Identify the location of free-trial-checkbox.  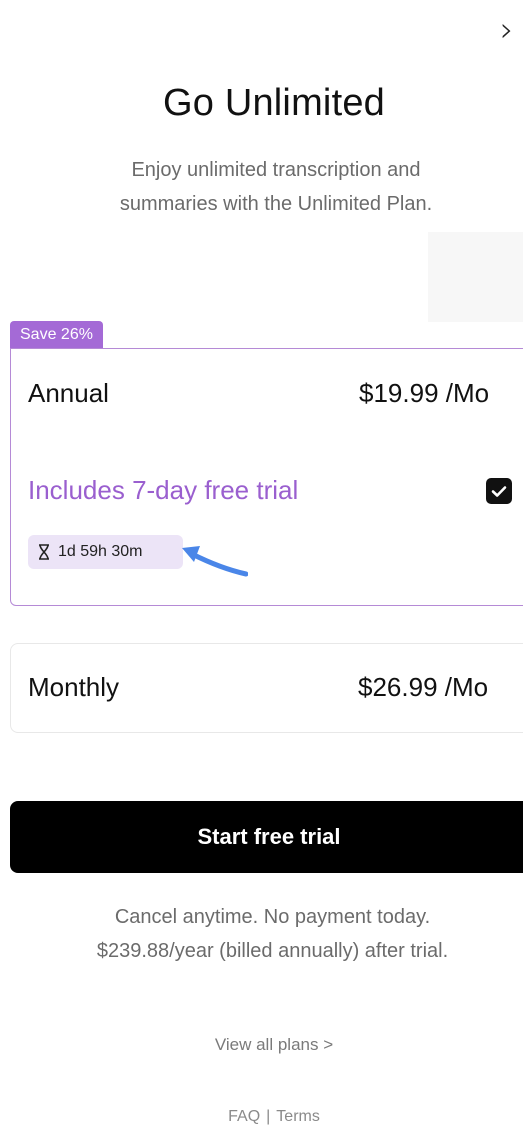
(499, 491).